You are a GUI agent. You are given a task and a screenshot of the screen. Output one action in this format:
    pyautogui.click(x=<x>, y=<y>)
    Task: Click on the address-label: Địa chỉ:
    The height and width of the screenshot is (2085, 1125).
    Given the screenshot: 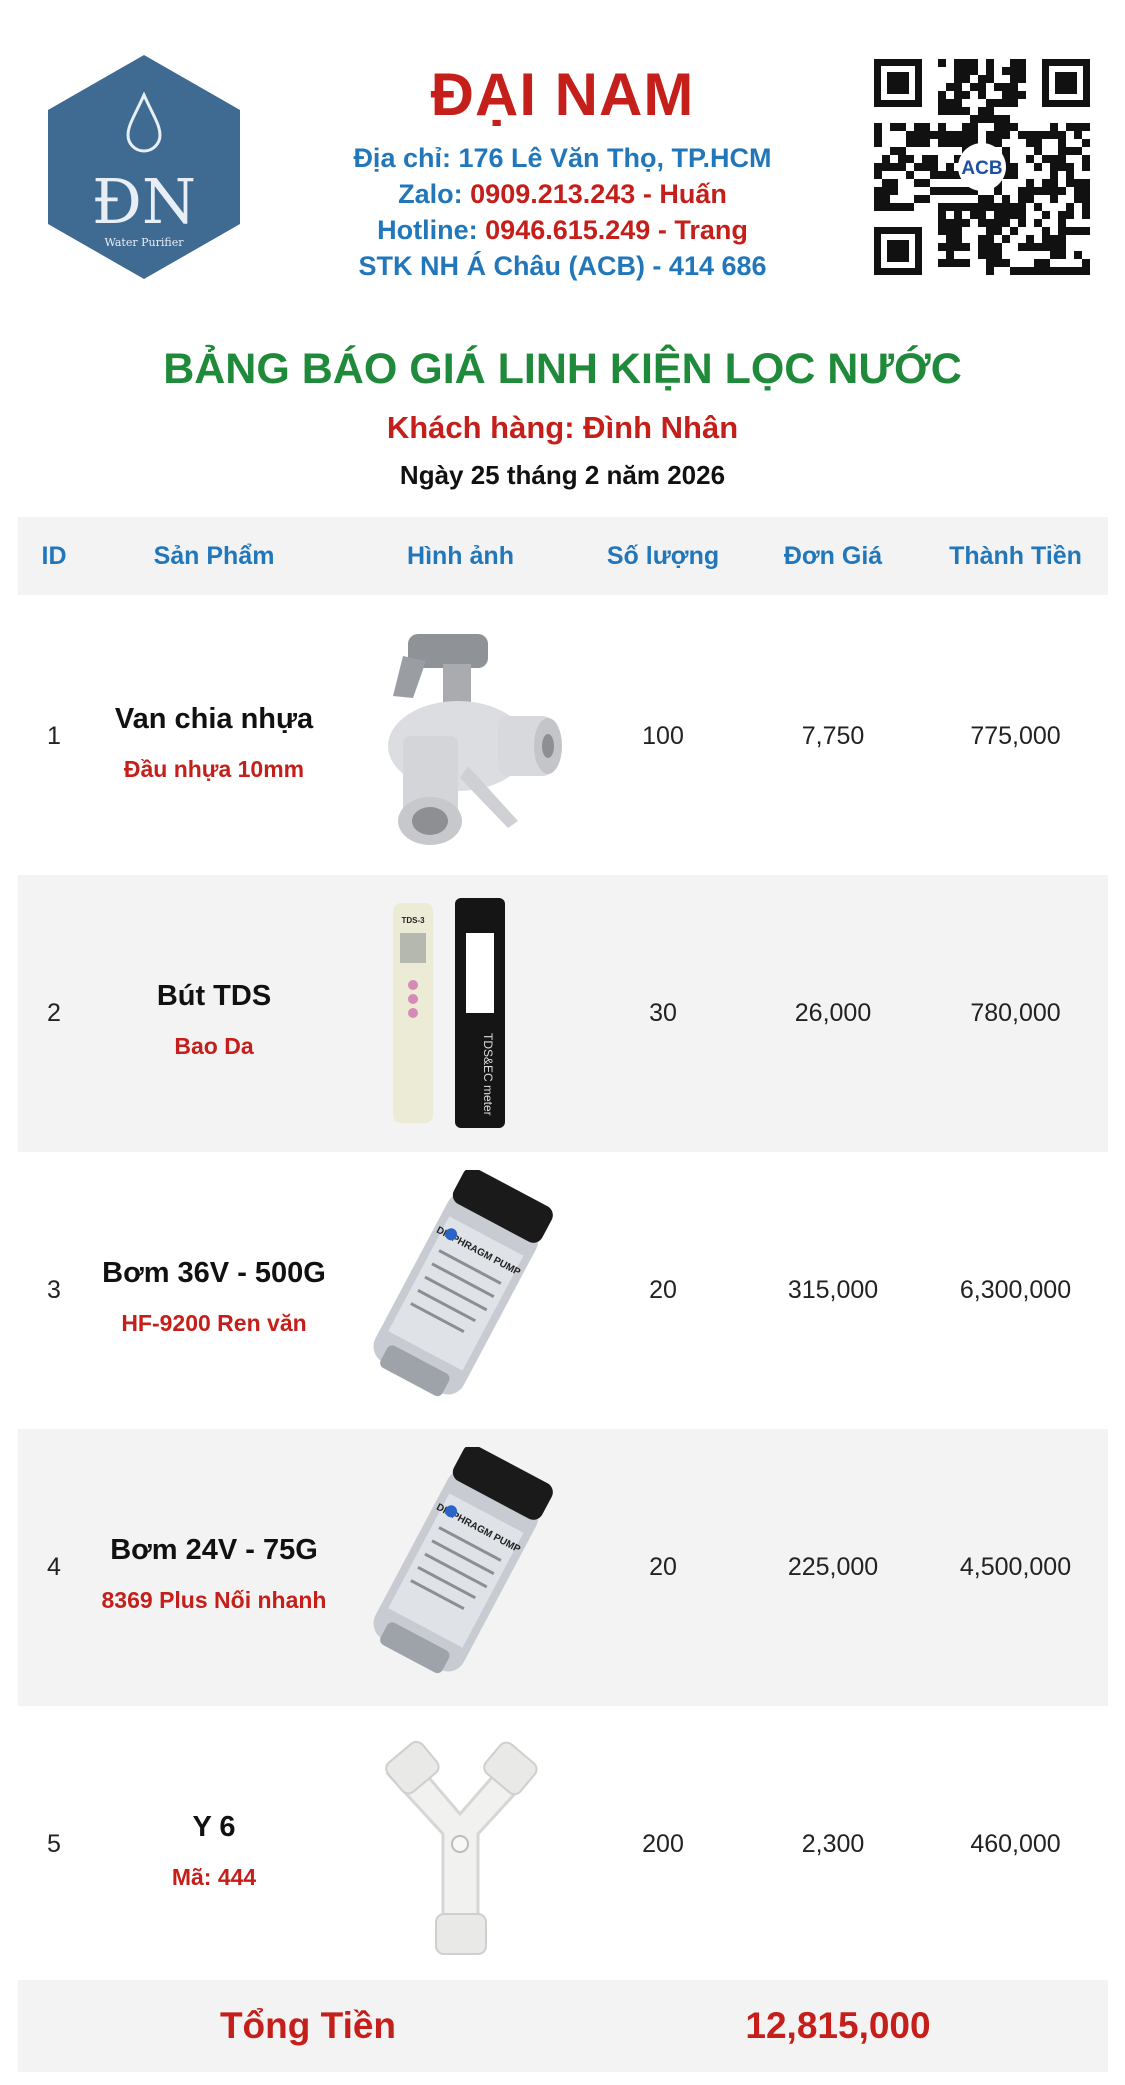 What is the action you would take?
    pyautogui.click(x=406, y=158)
    